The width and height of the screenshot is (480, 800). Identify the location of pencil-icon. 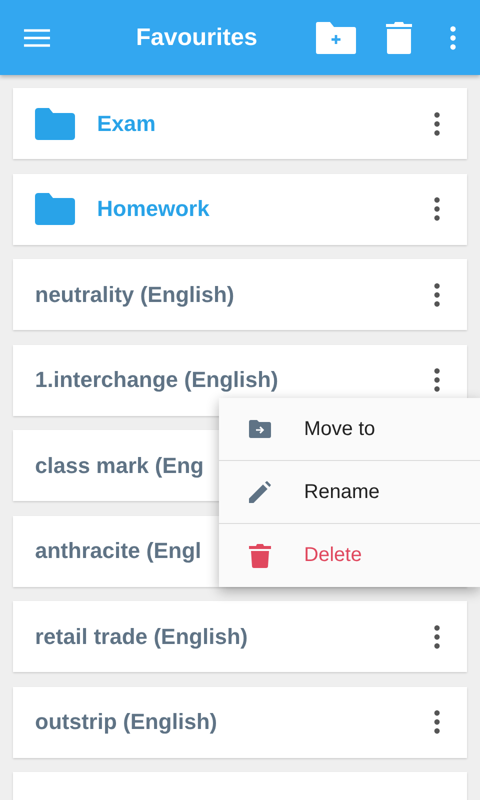
(260, 492).